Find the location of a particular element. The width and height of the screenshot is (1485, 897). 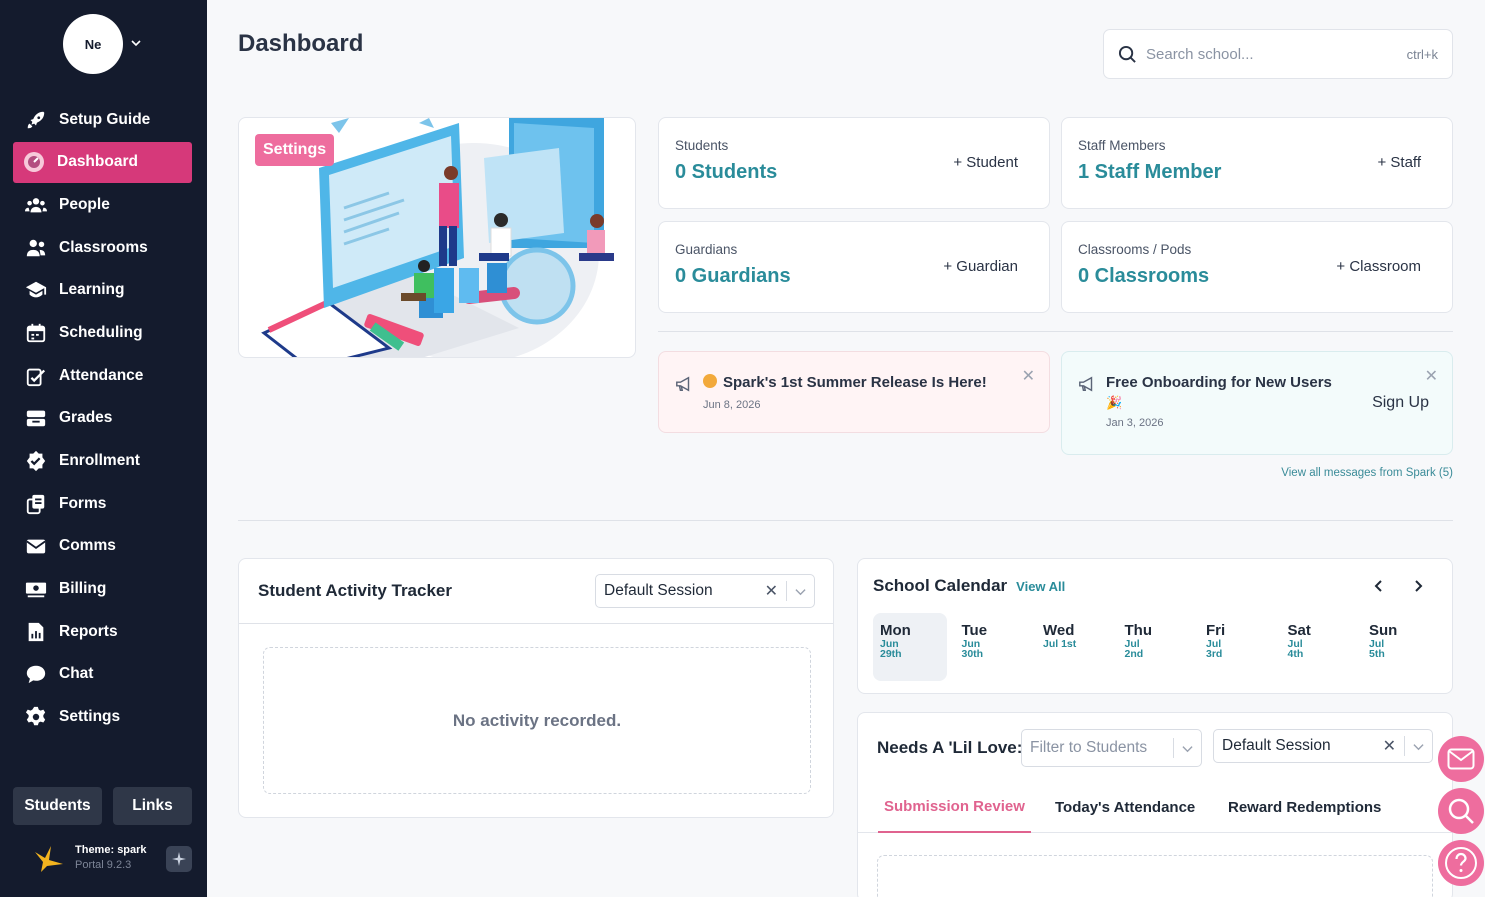

section-title: Student Activity Tracker is located at coordinates (355, 590).